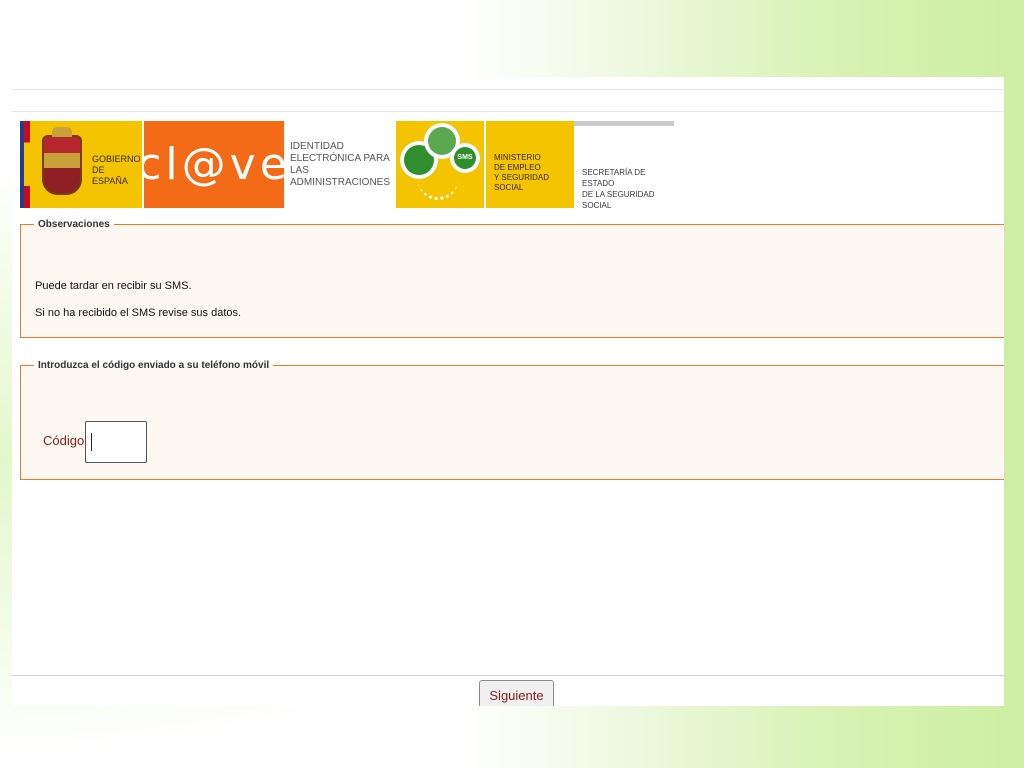  Describe the element at coordinates (517, 157) in the screenshot. I see `ministerio-line: Ministerio` at that location.